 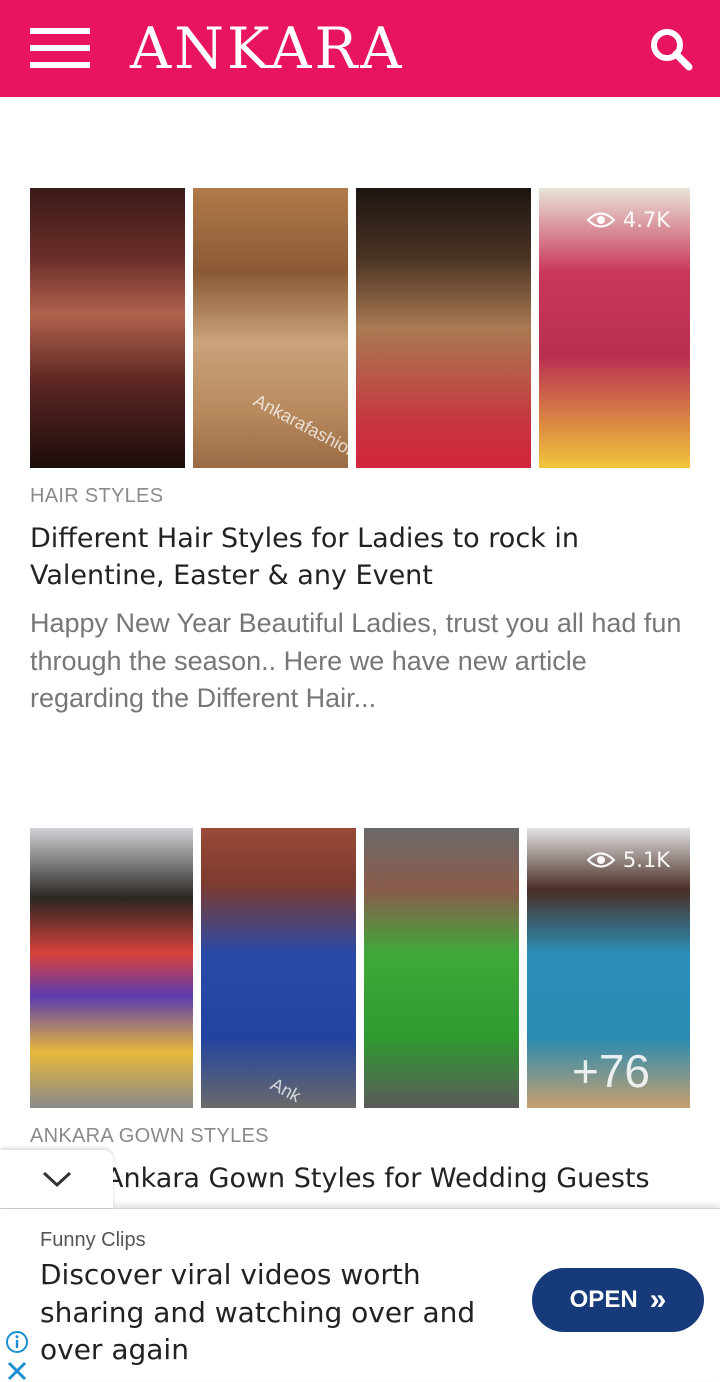 I want to click on ad-open-label: OPEN, so click(x=603, y=1299).